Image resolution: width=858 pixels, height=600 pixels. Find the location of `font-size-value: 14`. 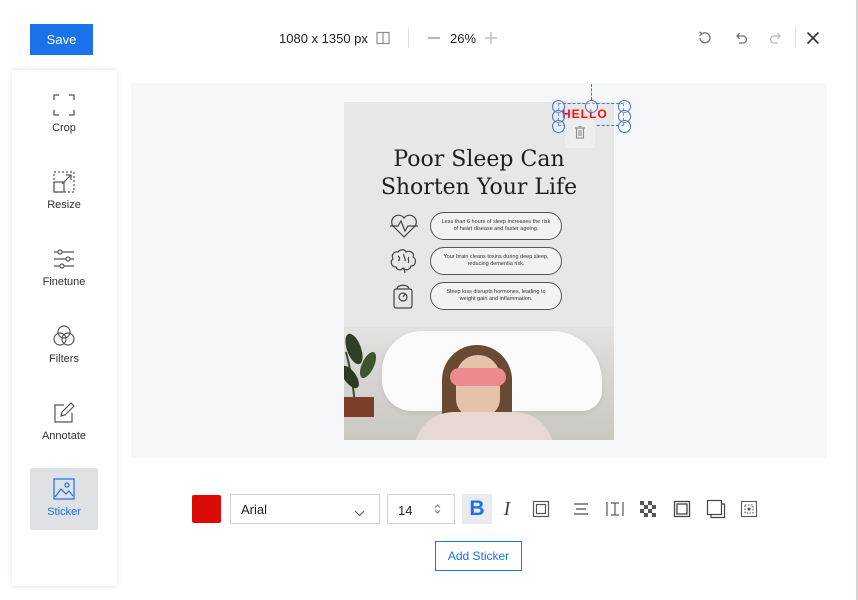

font-size-value: 14 is located at coordinates (405, 510).